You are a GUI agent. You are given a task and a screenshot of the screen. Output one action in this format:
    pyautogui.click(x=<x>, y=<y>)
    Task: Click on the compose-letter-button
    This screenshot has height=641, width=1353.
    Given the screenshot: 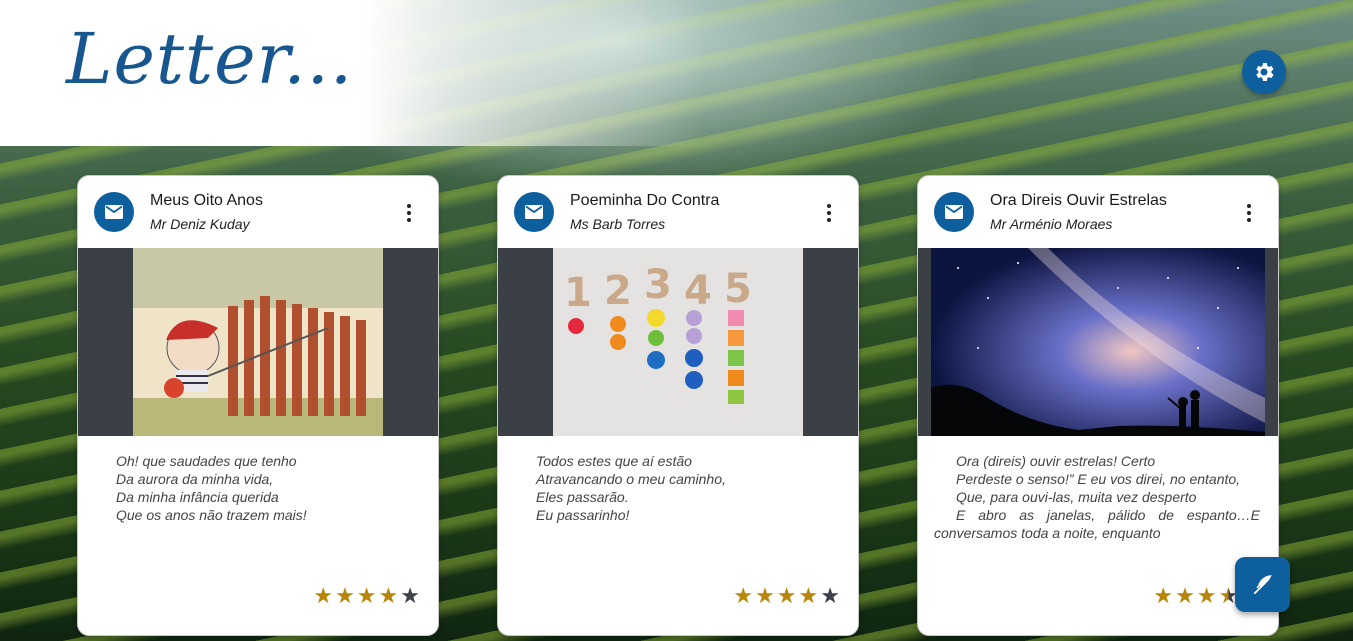 What is the action you would take?
    pyautogui.click(x=1262, y=584)
    